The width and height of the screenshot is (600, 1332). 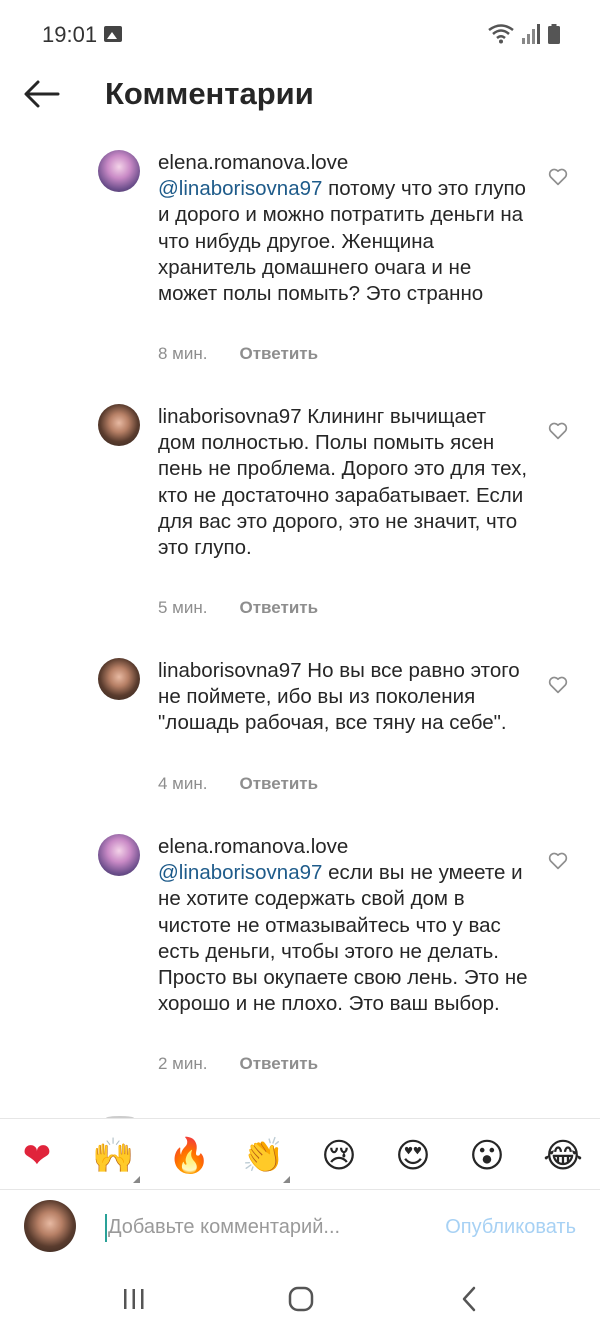 I want to click on header: Комментарии, so click(x=300, y=95).